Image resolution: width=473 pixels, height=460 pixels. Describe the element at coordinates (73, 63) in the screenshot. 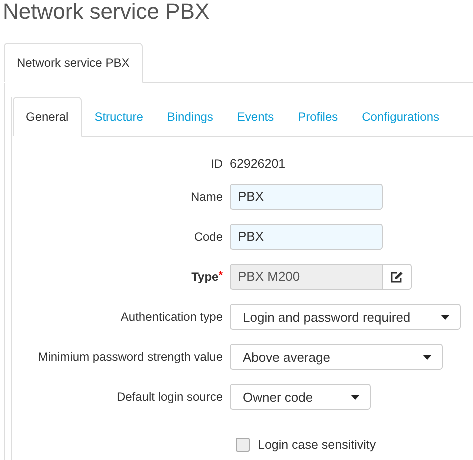

I see `tab: Network service PBX` at that location.